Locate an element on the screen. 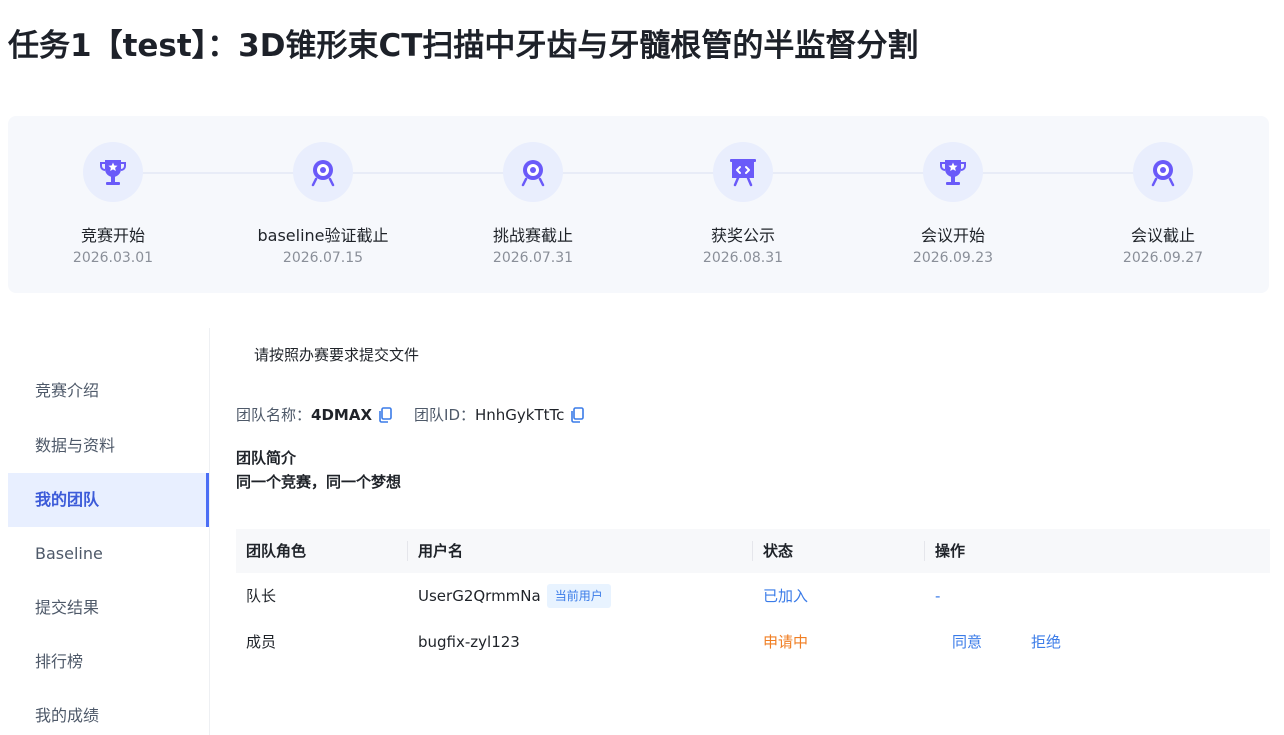  table-row: 队长 UserG2QrmmNa 当前用户 已加入 - is located at coordinates (753, 596).